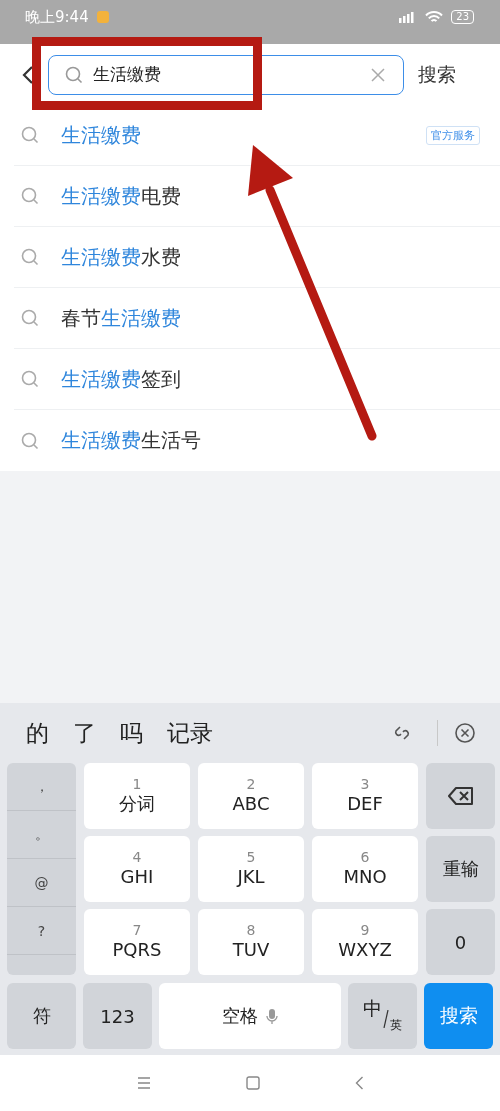 This screenshot has height=1111, width=500. What do you see at coordinates (460, 869) in the screenshot?
I see `reinput-key: 重输` at bounding box center [460, 869].